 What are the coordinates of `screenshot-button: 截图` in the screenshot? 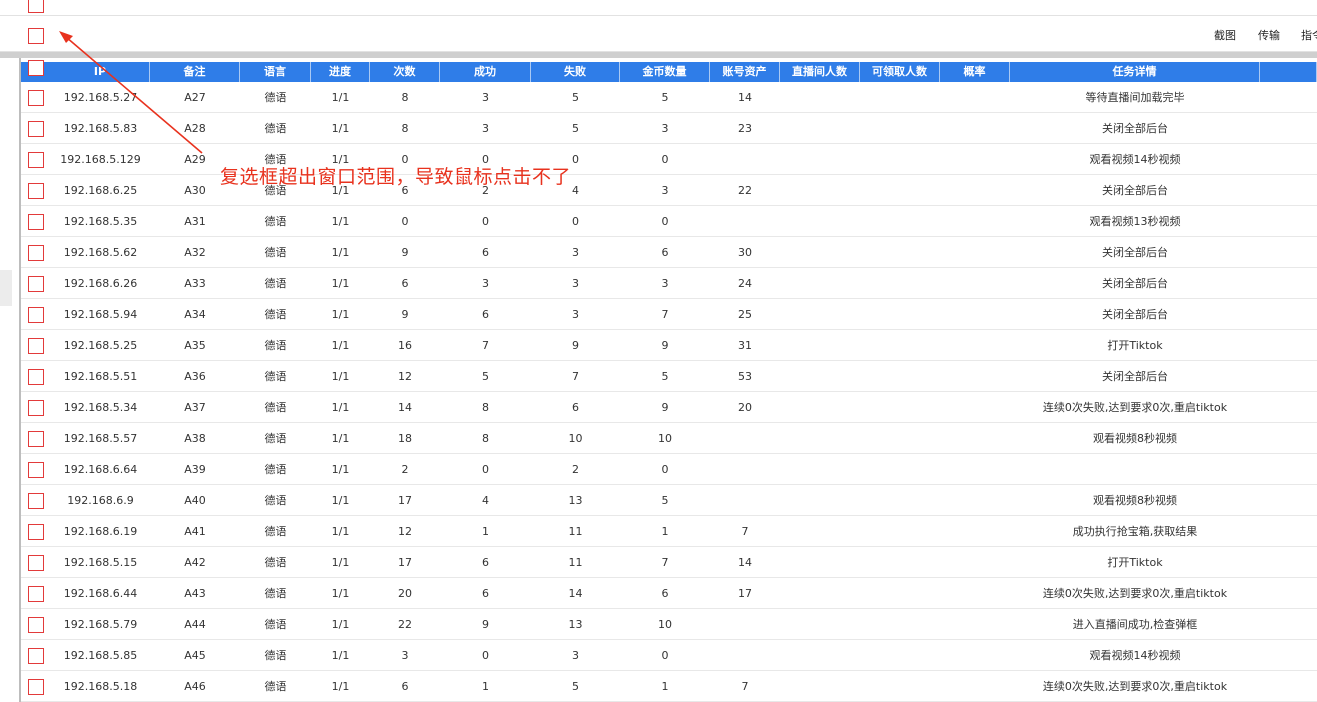 It's located at (1225, 35).